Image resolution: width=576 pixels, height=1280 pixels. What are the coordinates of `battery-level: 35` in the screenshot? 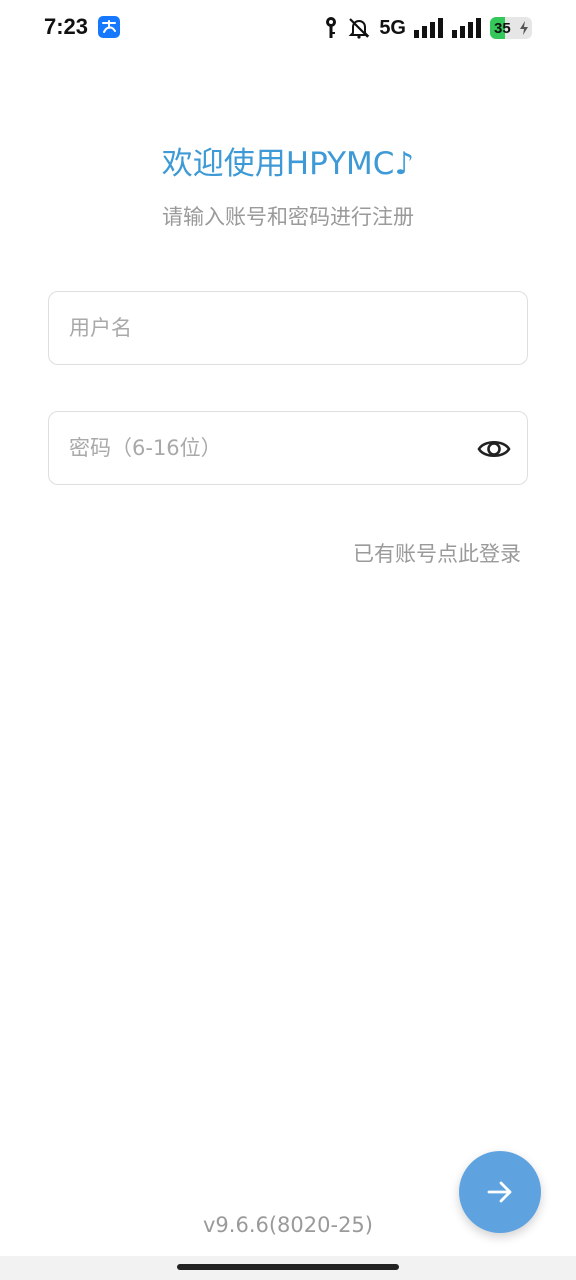 It's located at (502, 28).